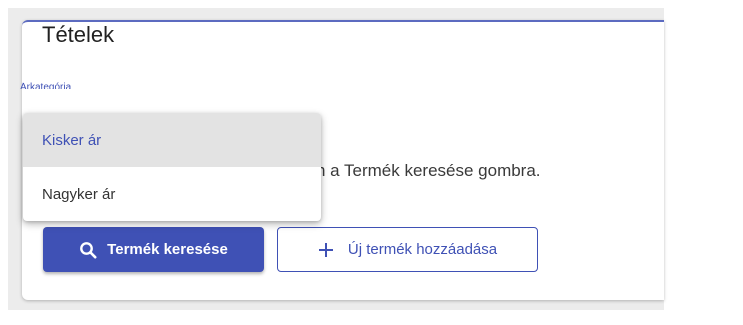 The image size is (743, 325). I want to click on add-new-product-label: Új termék hozzáadása, so click(422, 249).